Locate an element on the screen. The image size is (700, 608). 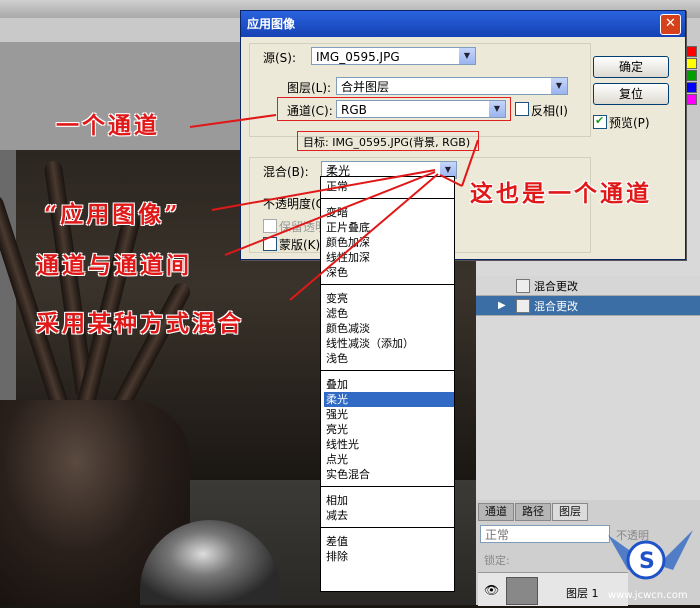
annotation-between-channels: 通道与通道间 is located at coordinates (114, 265).